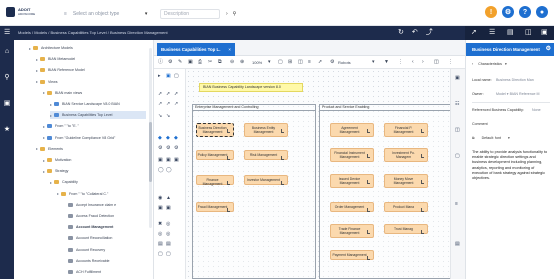 Image resolution: width=554 pixels, height=279 pixels. Describe the element at coordinates (160, 62) in the screenshot. I see `info-icon: ⓘ` at that location.